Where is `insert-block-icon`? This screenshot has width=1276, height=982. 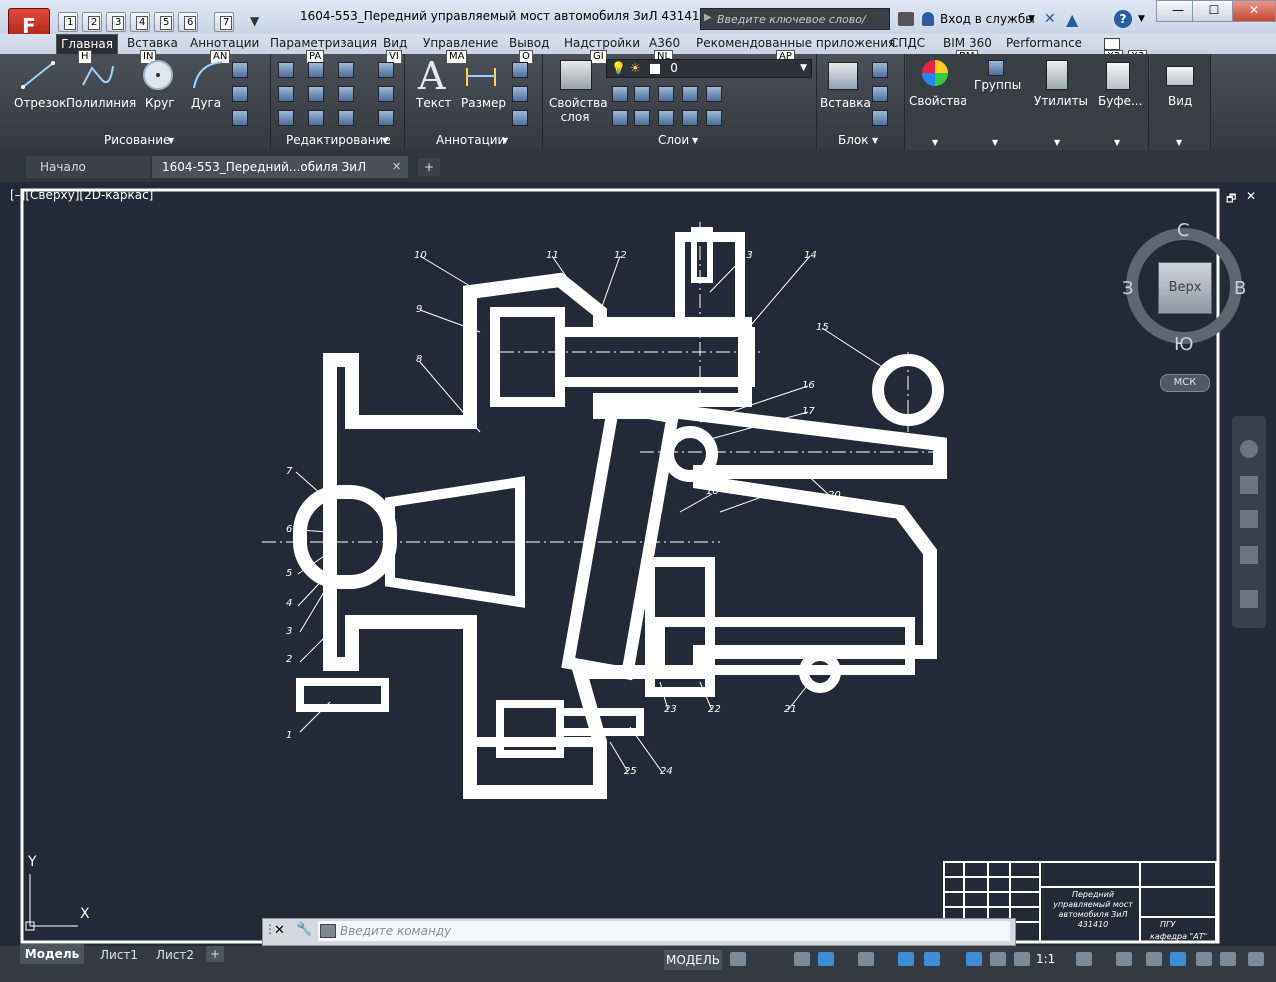
insert-block-icon is located at coordinates (843, 76).